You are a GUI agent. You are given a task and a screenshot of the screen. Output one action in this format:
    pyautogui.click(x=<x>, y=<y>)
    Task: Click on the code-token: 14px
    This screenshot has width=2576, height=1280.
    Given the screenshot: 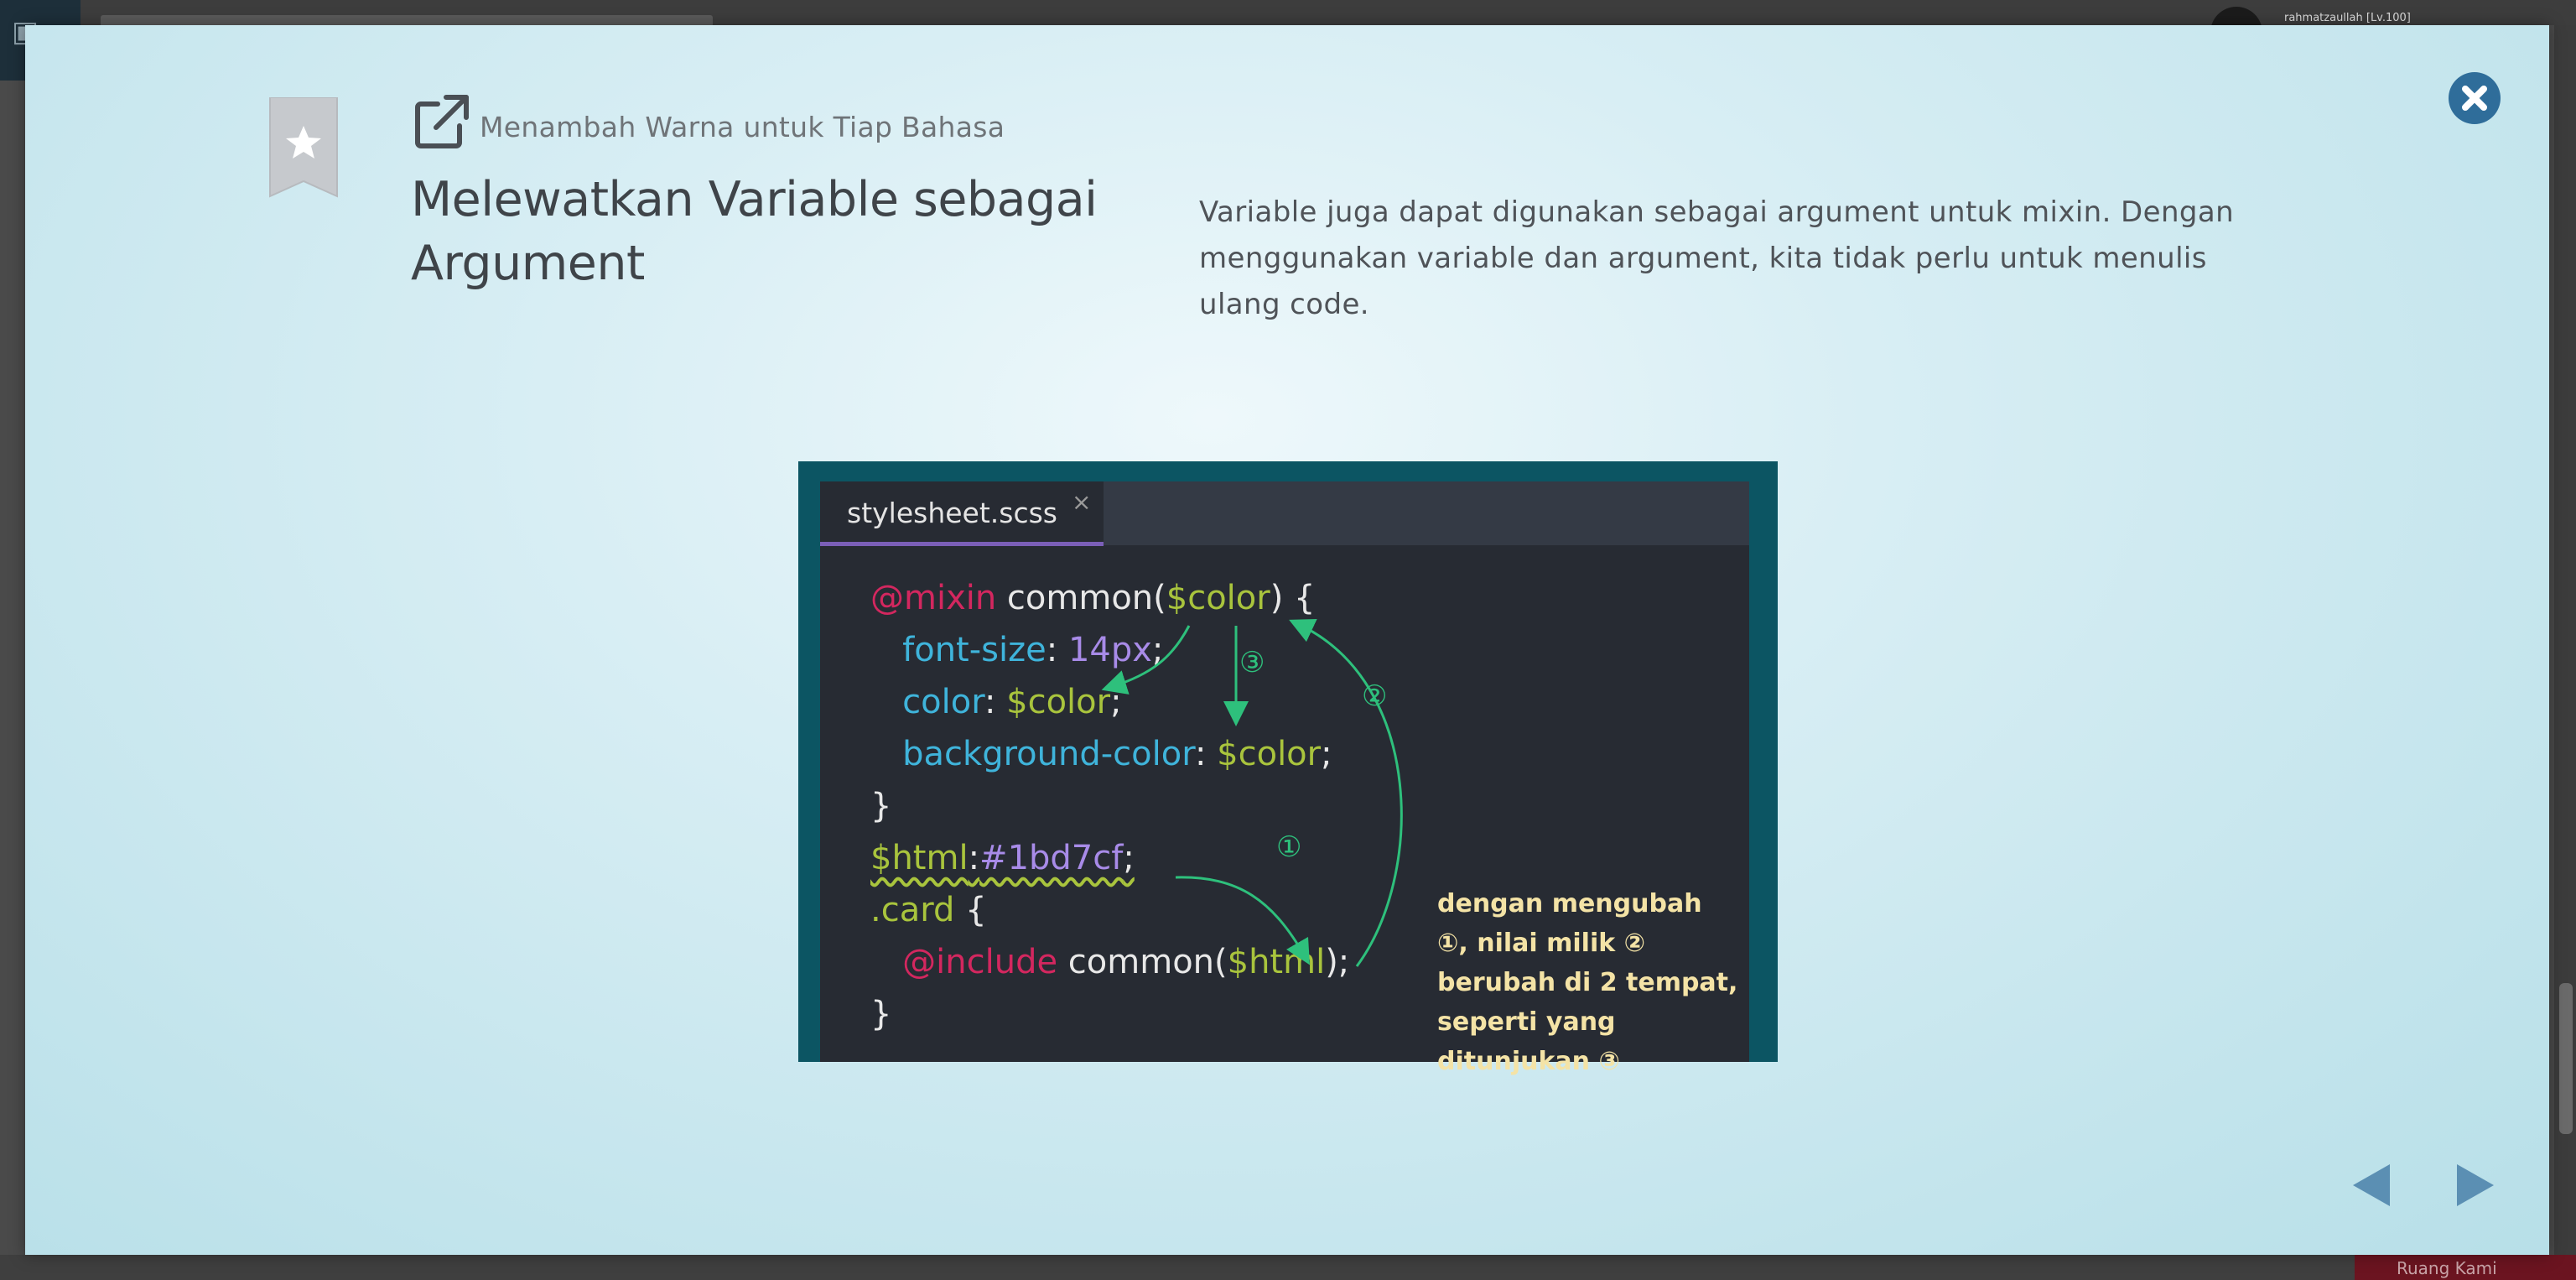 What is the action you would take?
    pyautogui.click(x=1109, y=650)
    